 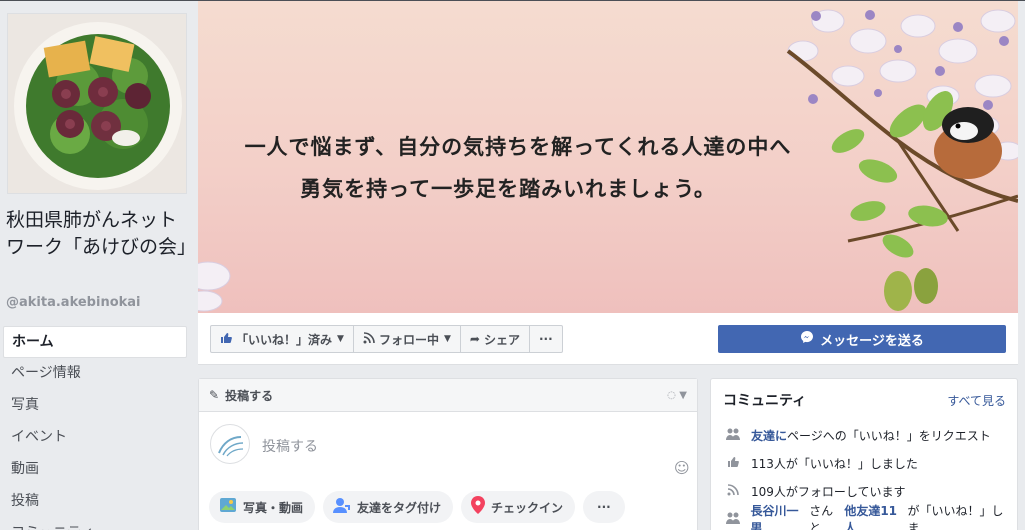 I want to click on page-title: 秋田県肺がんネットワーク「あけびの会」, so click(x=101, y=233).